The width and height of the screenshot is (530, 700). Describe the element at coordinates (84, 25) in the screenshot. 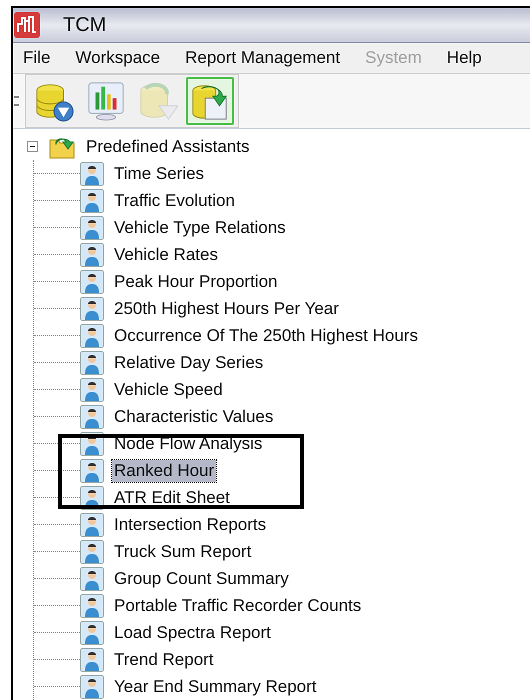

I see `window-title: TCM` at that location.